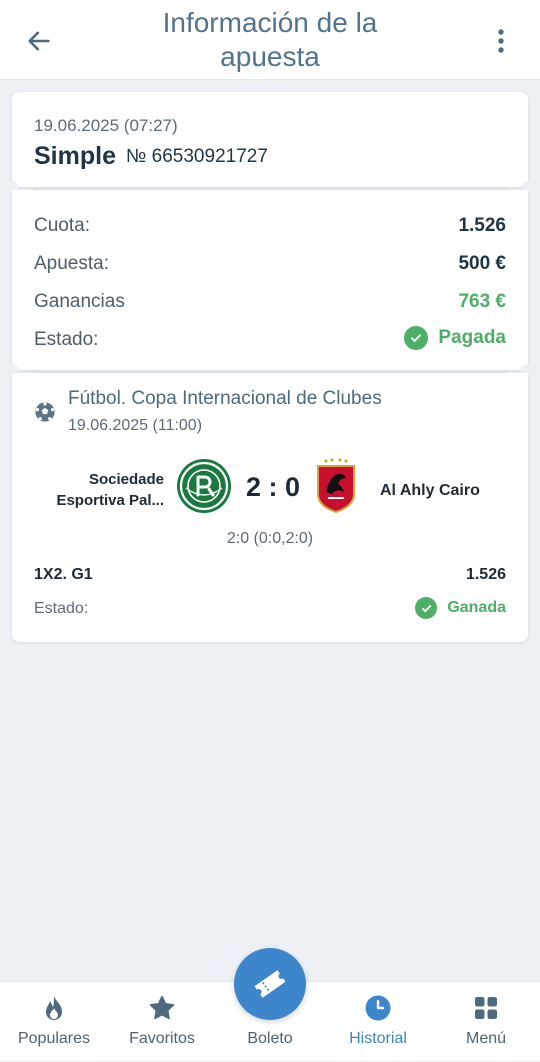 The height and width of the screenshot is (1062, 540). I want to click on star-icon, so click(162, 1007).